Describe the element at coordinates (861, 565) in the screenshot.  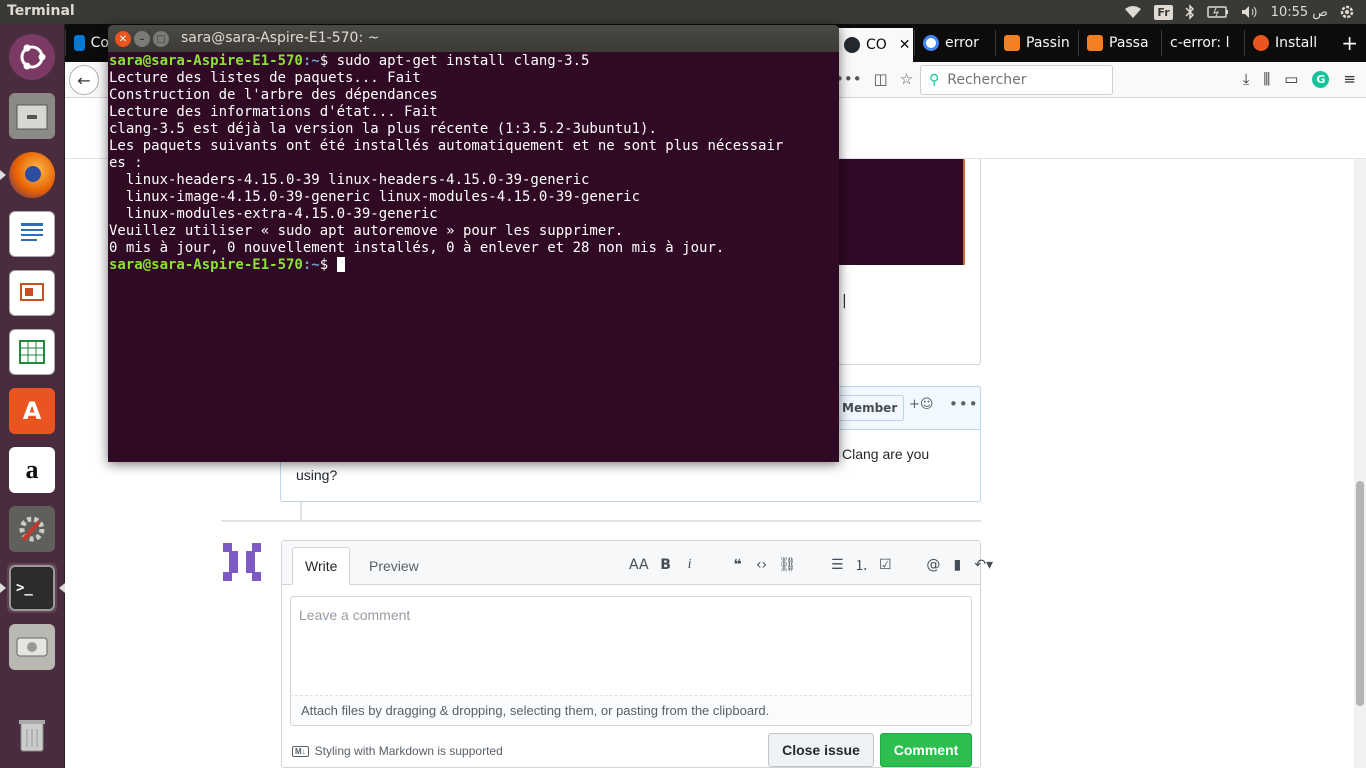
I see `numbered-list-icon: ⒈` at that location.